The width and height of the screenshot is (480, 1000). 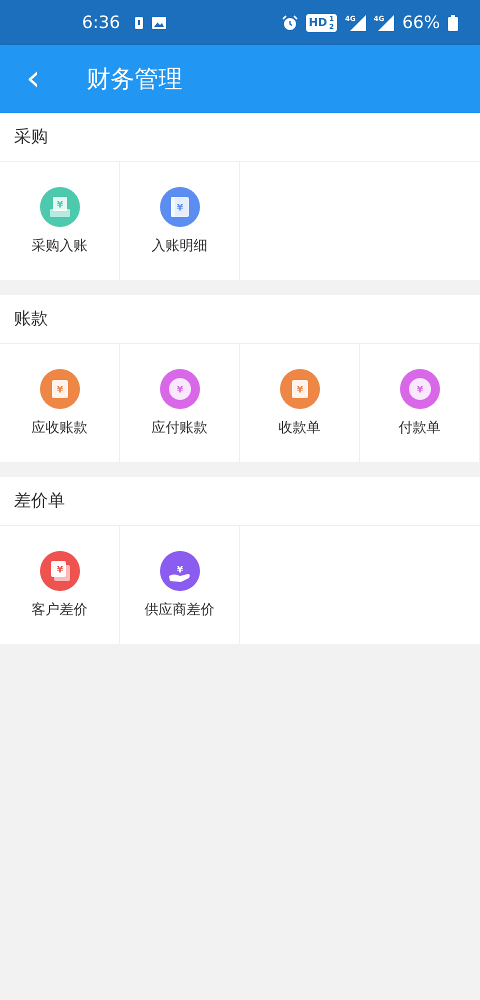 What do you see at coordinates (159, 22) in the screenshot?
I see `image-icon` at bounding box center [159, 22].